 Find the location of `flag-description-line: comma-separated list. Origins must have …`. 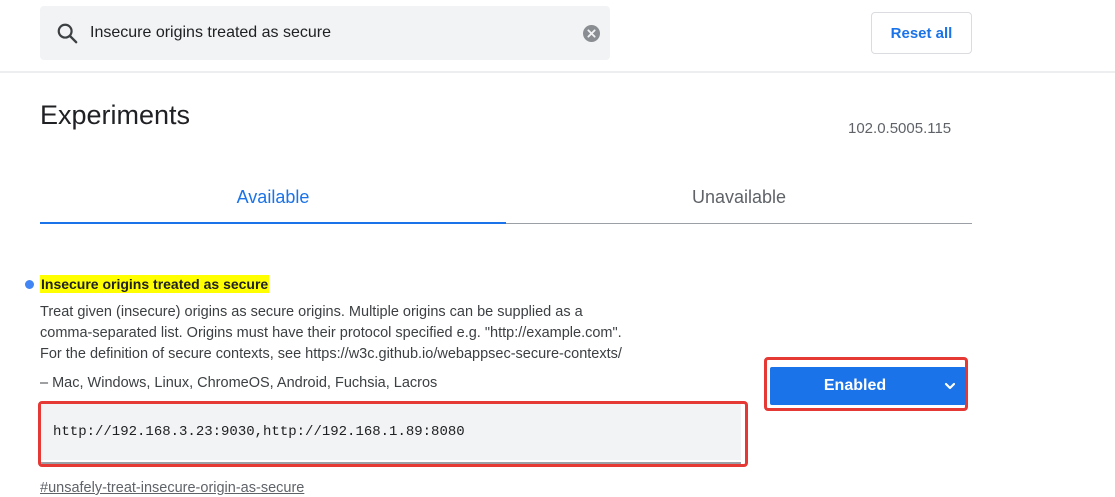

flag-description-line: comma-separated list. Origins must have … is located at coordinates (331, 333).